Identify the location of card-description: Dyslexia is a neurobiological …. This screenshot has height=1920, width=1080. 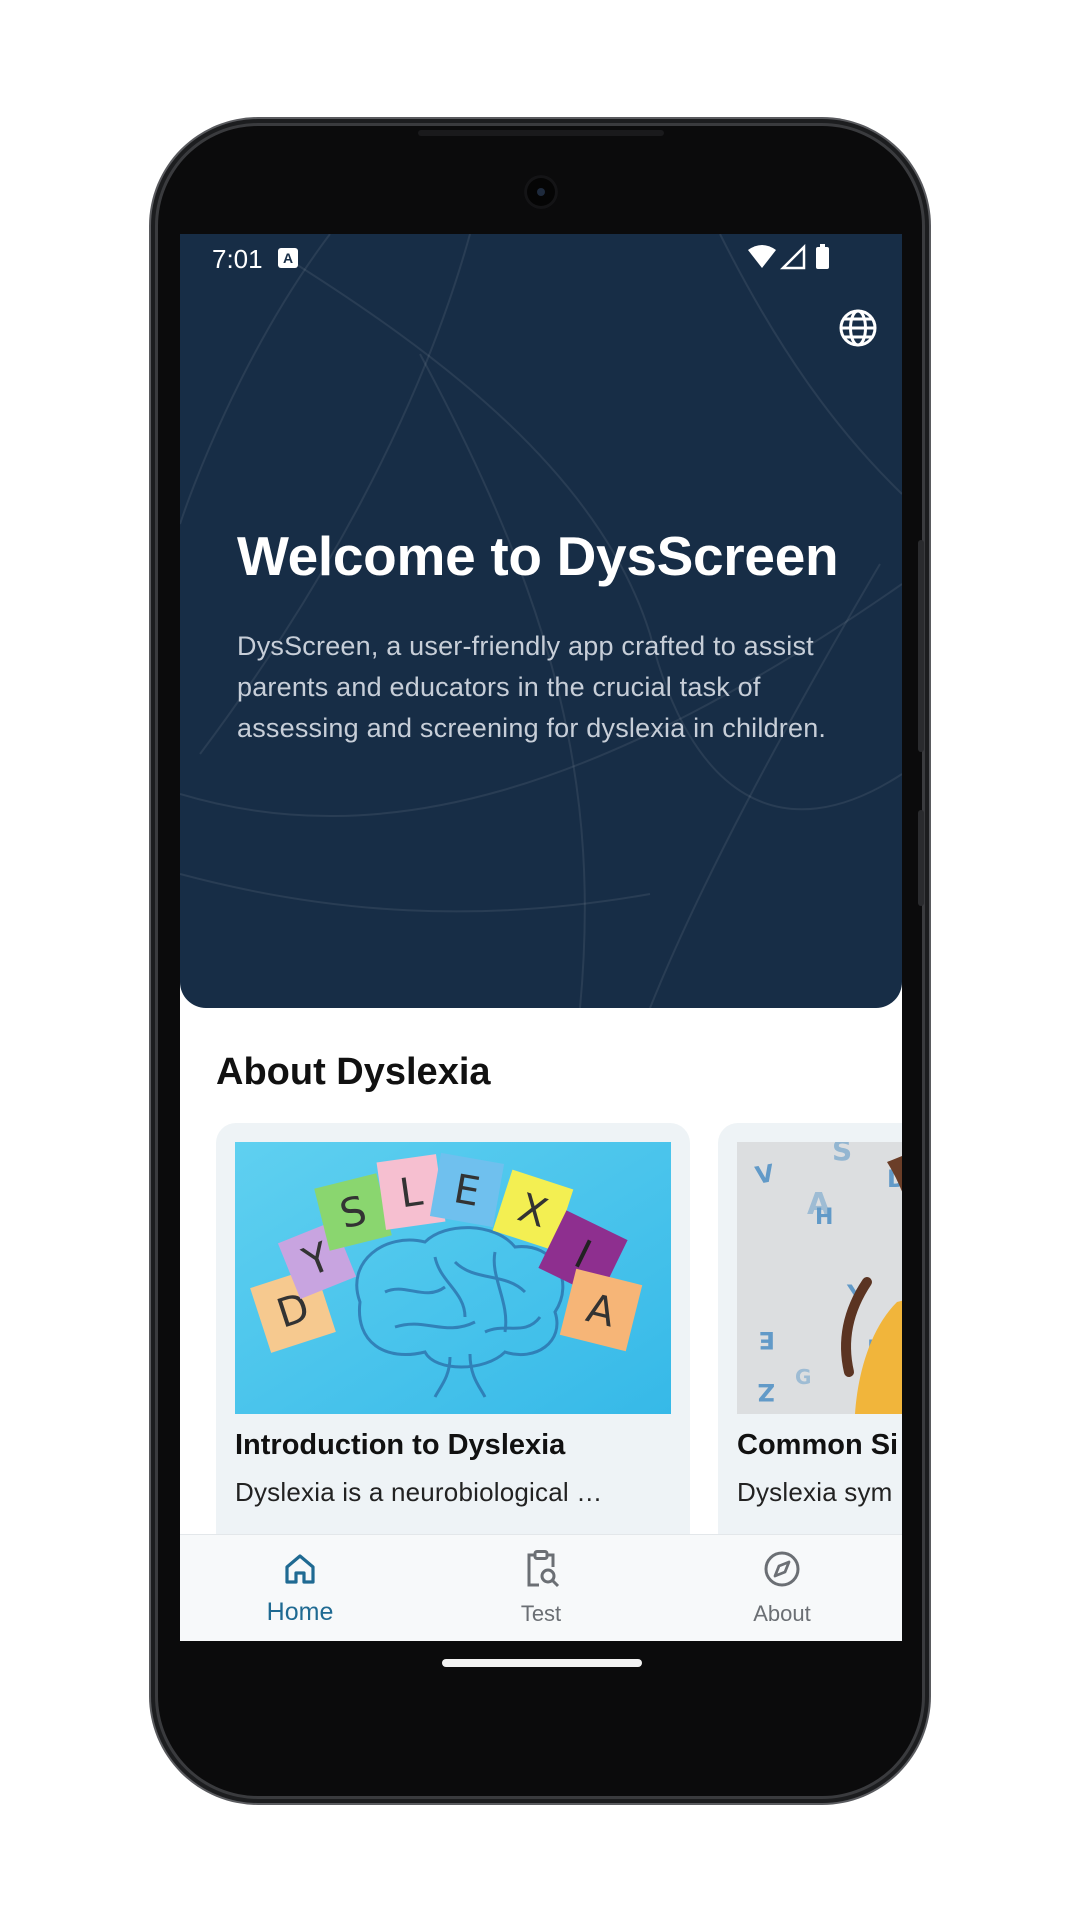
(419, 1492).